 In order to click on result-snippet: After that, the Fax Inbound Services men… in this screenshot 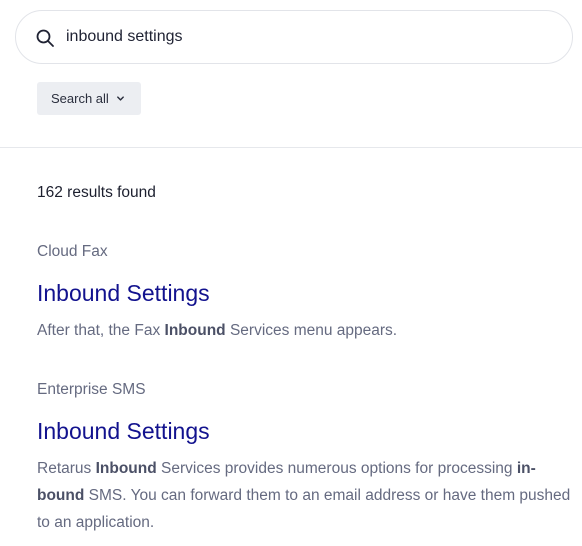, I will do `click(304, 330)`.